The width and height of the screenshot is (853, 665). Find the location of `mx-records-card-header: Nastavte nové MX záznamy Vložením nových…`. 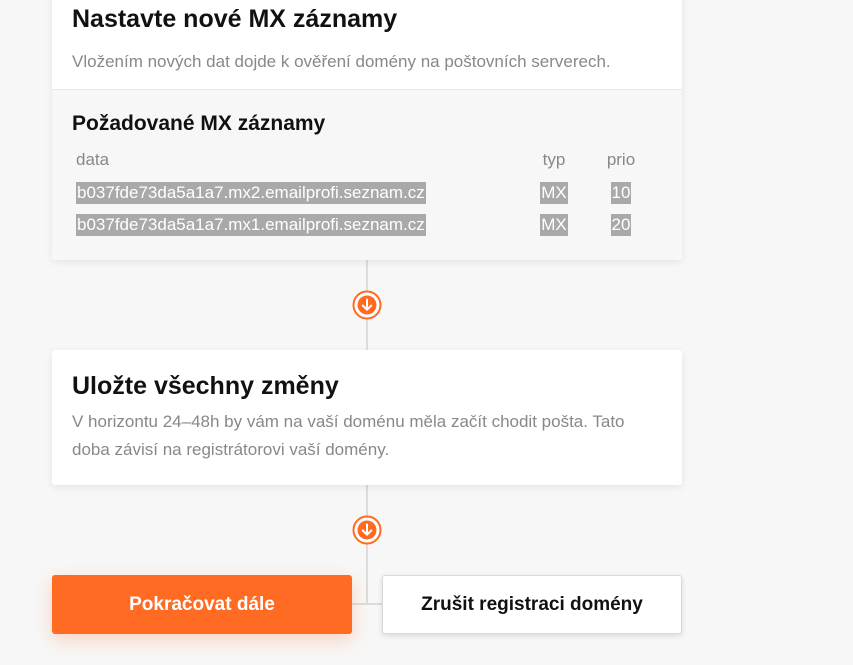

mx-records-card-header: Nastavte nové MX záznamy Vložením nových… is located at coordinates (367, 45).